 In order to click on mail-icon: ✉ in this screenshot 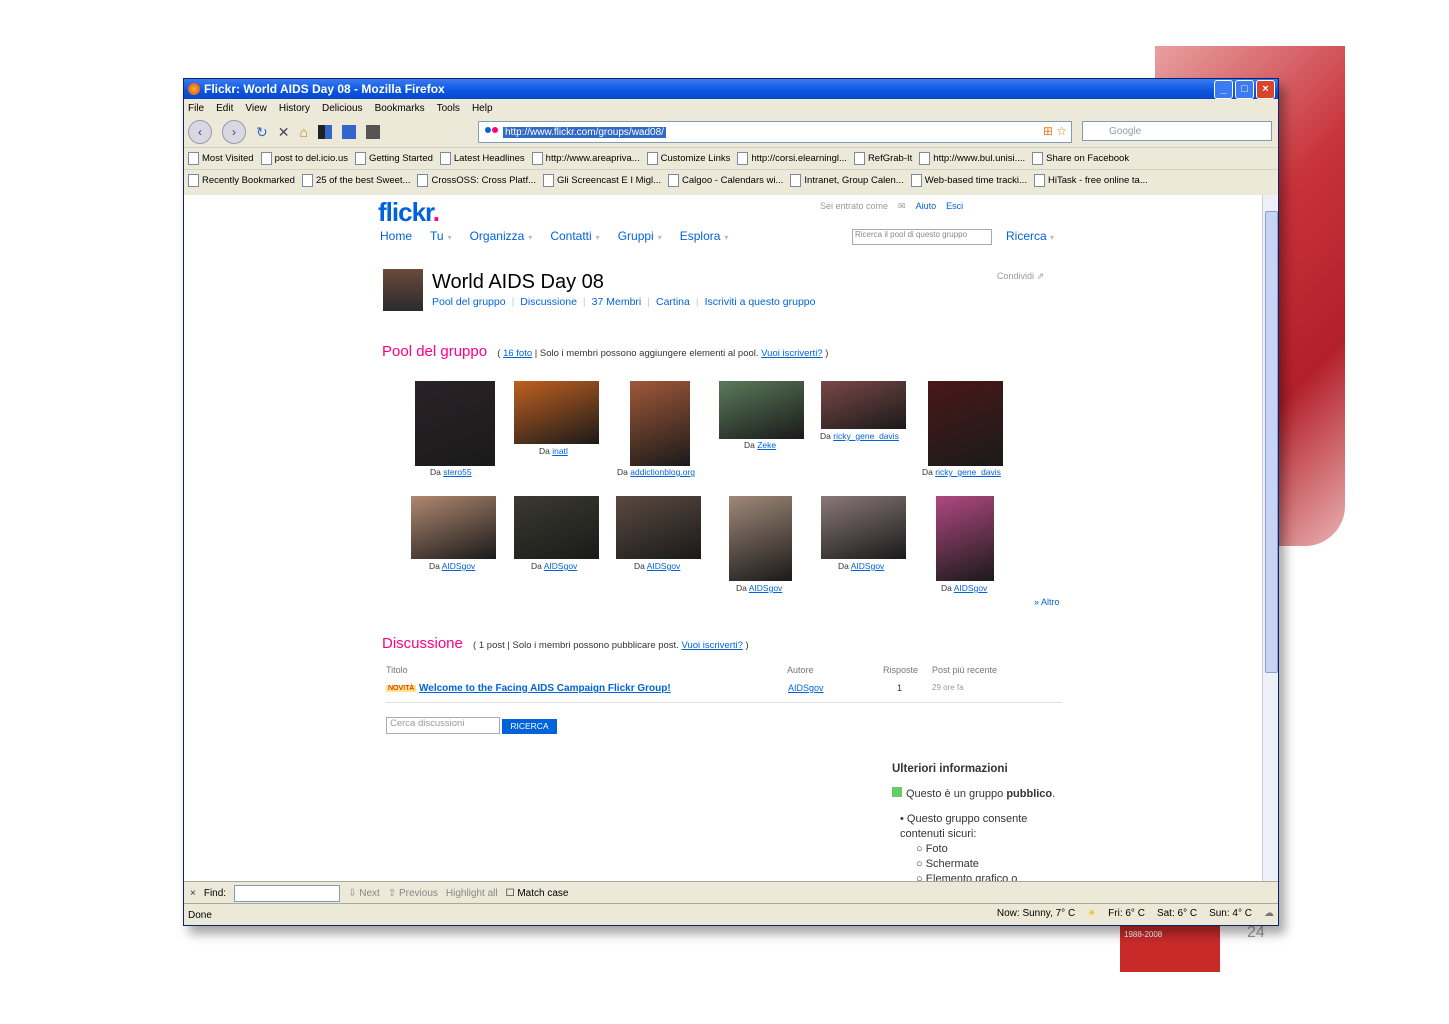, I will do `click(902, 206)`.